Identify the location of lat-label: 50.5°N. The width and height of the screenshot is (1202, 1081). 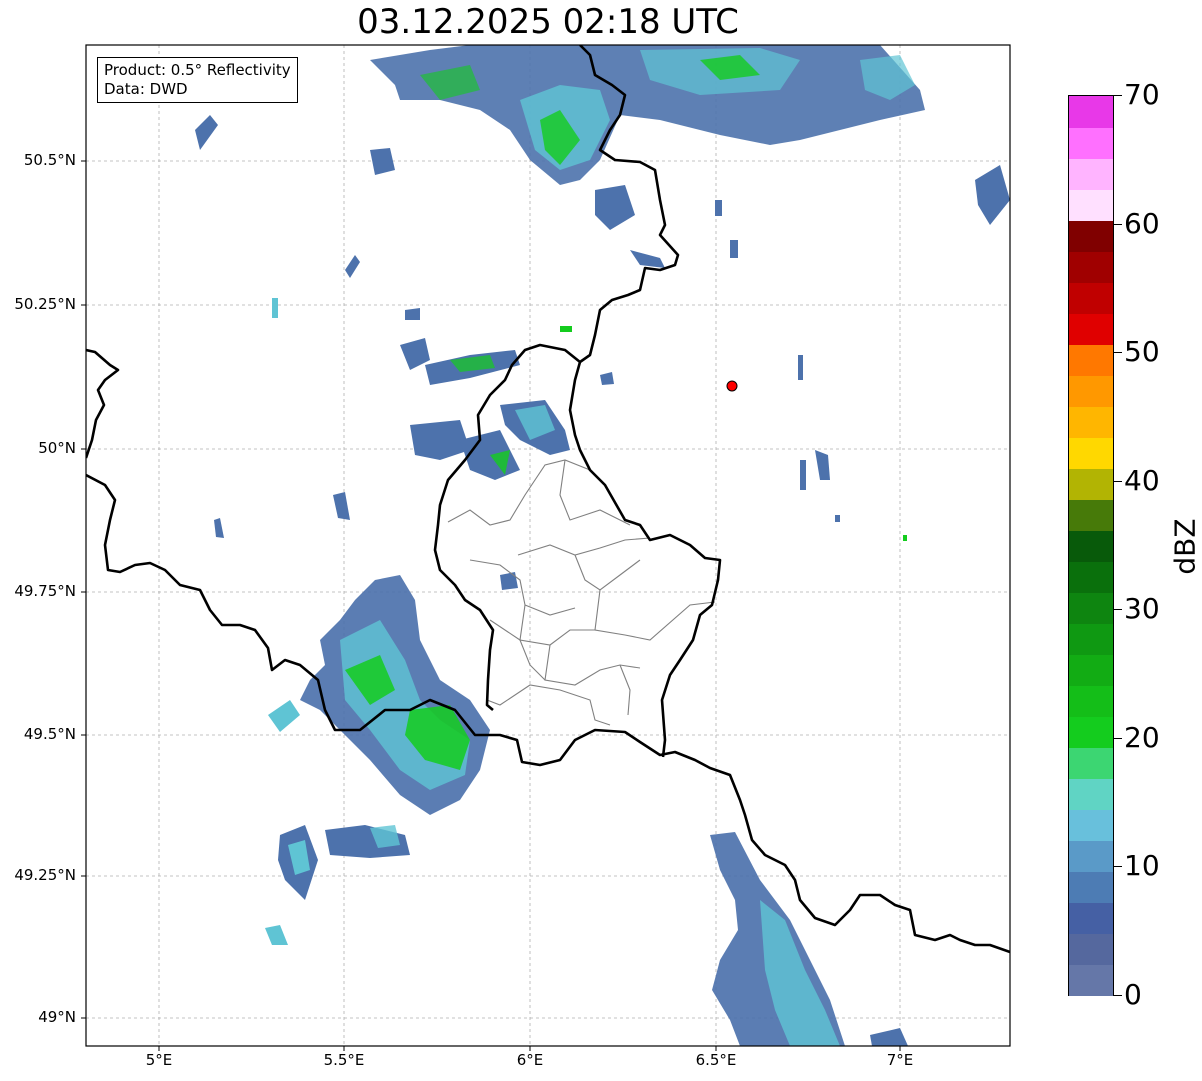
(49, 160).